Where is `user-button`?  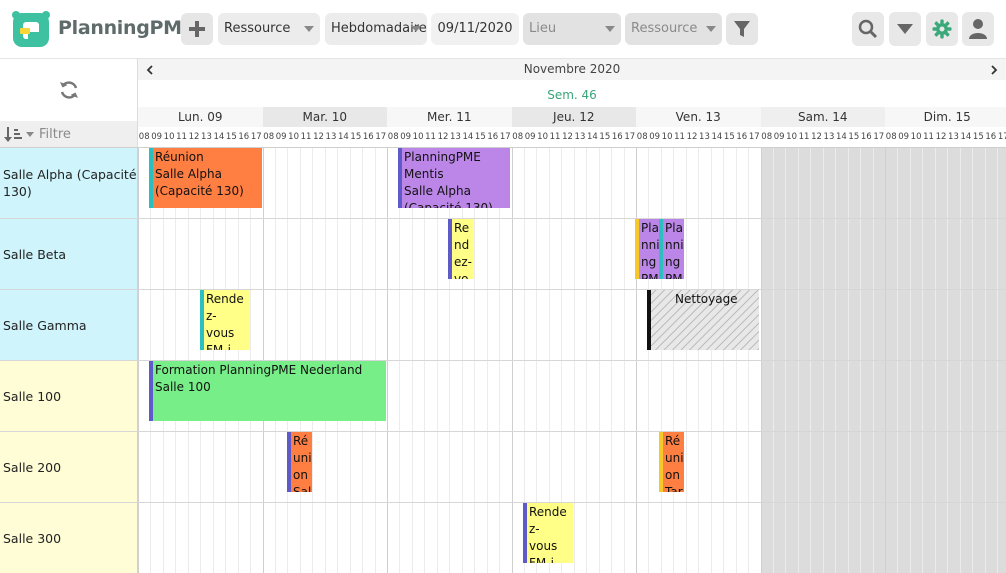 user-button is located at coordinates (978, 29).